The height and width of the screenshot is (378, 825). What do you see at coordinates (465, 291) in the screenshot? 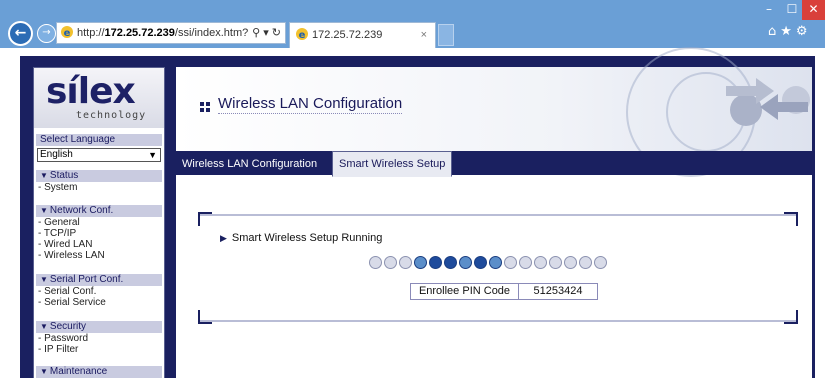
I see `pin-code-label: Enrollee PIN Code` at bounding box center [465, 291].